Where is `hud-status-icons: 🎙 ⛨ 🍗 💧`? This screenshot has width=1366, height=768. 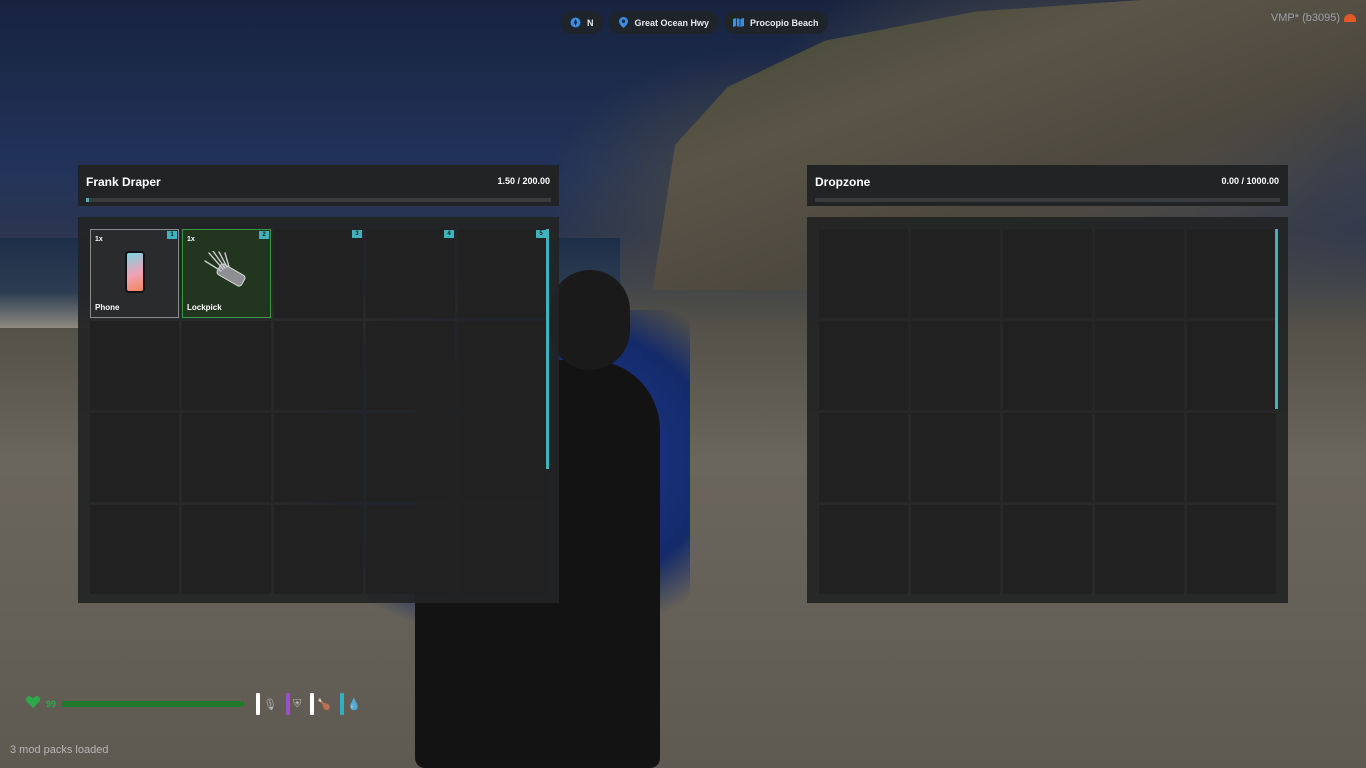
hud-status-icons: 🎙 ⛨ 🍗 💧 is located at coordinates (308, 704).